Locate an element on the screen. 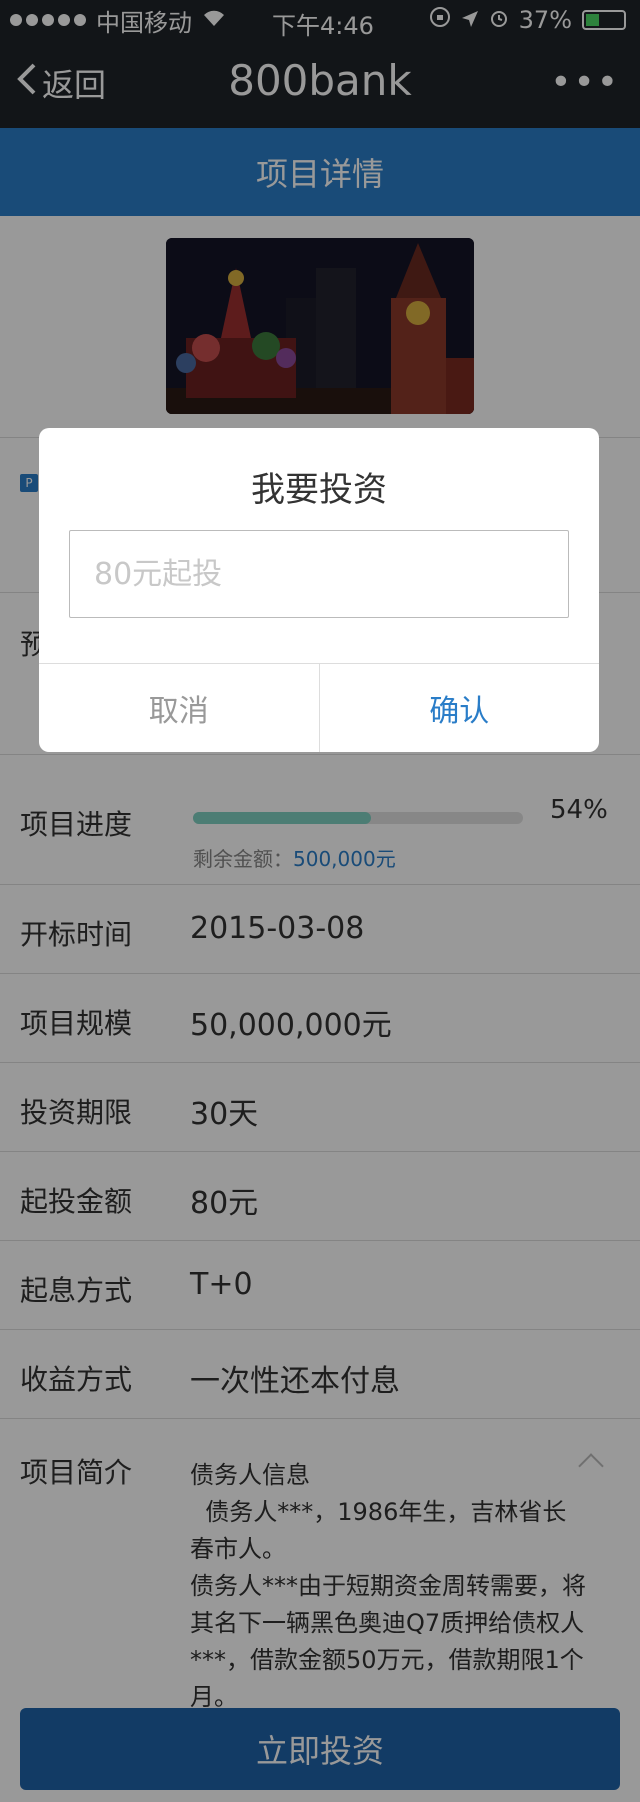  invest-amount-input is located at coordinates (319, 574).